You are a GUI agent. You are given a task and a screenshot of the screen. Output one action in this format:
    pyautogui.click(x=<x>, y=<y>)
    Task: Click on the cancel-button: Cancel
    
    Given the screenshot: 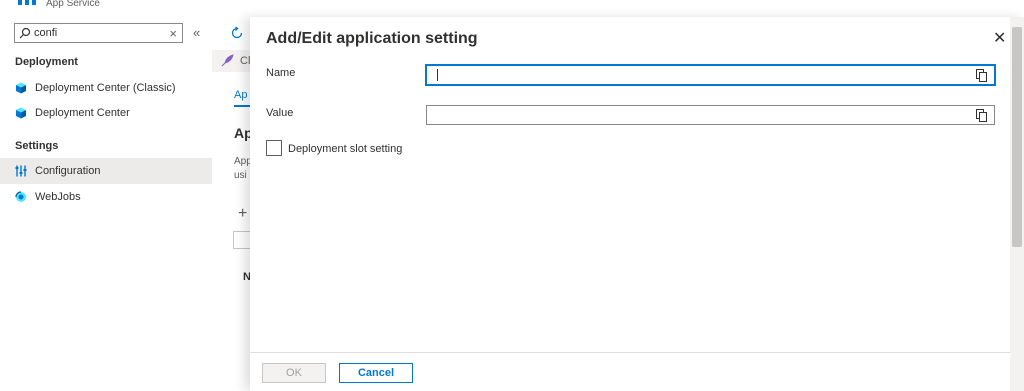 What is the action you would take?
    pyautogui.click(x=376, y=373)
    